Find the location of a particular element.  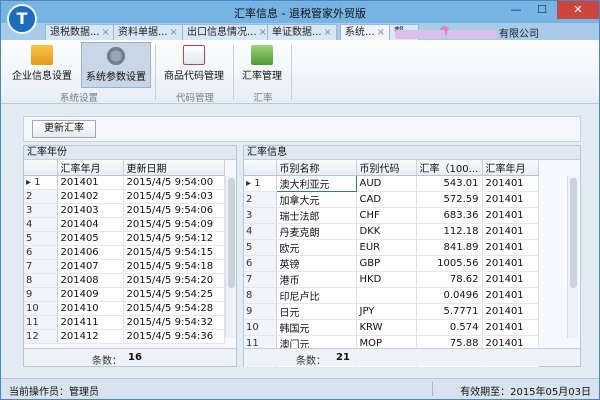

table-row: 8 印尼卢比 0.0496 201401 is located at coordinates (391, 295).